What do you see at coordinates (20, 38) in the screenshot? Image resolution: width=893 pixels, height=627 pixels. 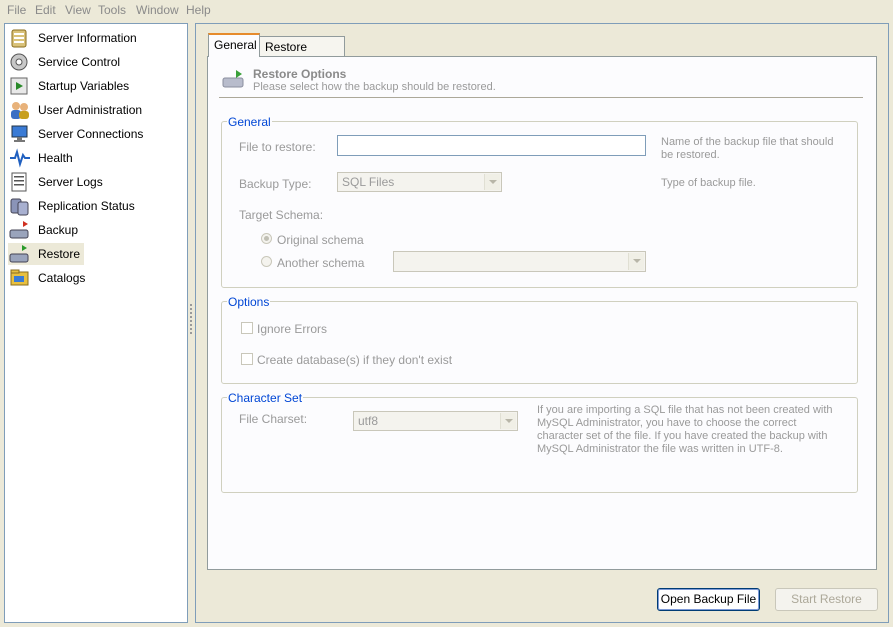 I see `server-info-icon` at bounding box center [20, 38].